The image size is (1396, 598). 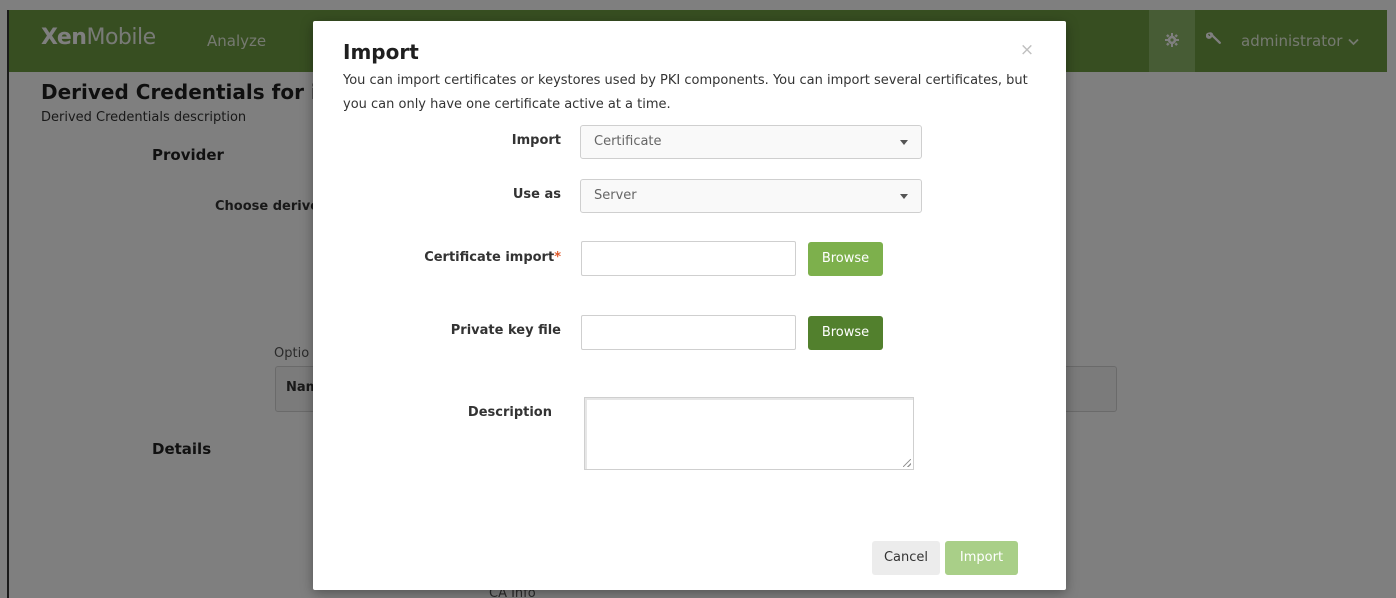 I want to click on private-key-label: Private key file, so click(x=505, y=330).